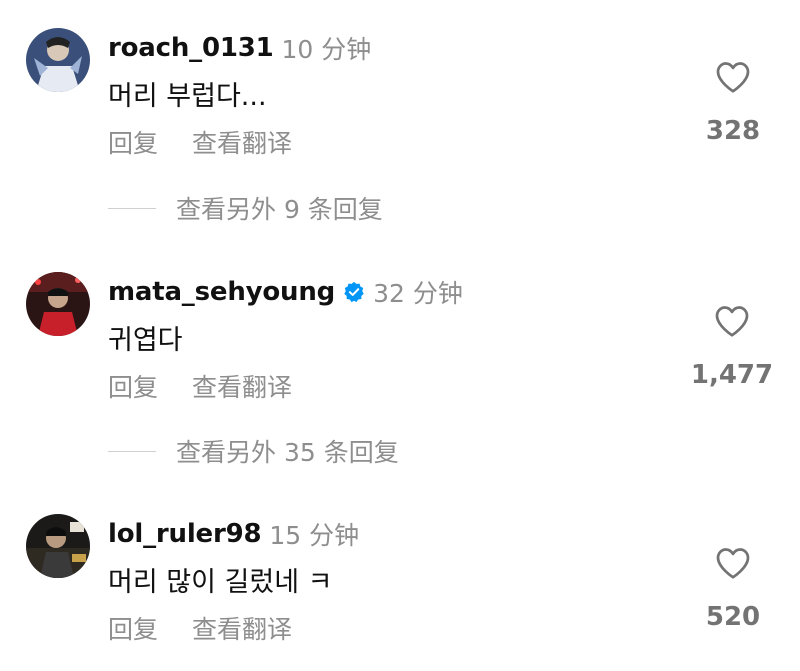  I want to click on comment-text: 귀엽다, so click(145, 340).